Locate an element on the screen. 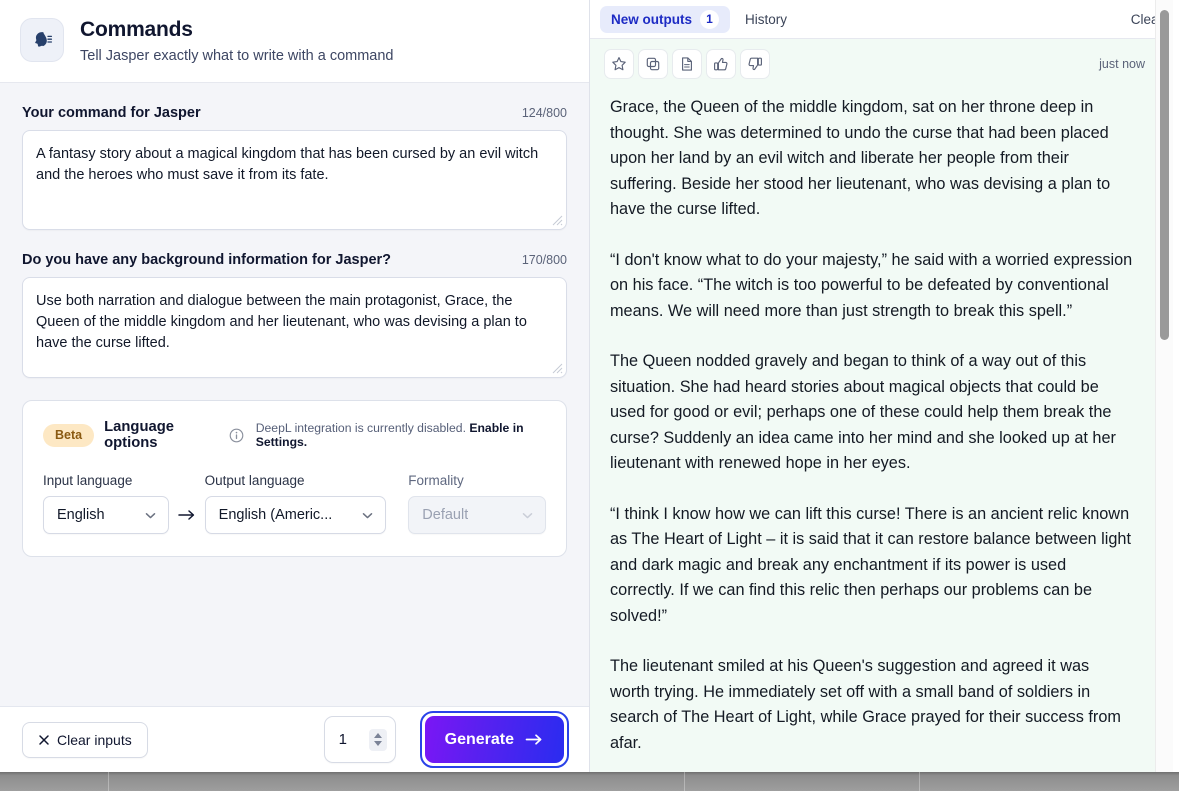  input-language-group: Input language English is located at coordinates (106, 503).